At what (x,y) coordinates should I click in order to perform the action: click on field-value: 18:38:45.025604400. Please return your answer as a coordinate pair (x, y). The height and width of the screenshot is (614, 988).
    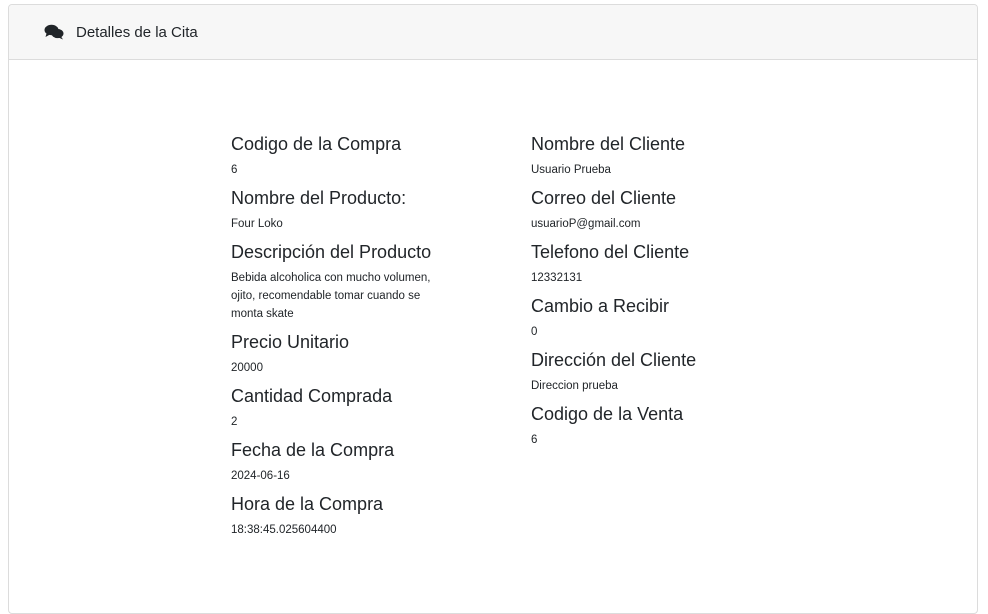
    Looking at the image, I should click on (284, 530).